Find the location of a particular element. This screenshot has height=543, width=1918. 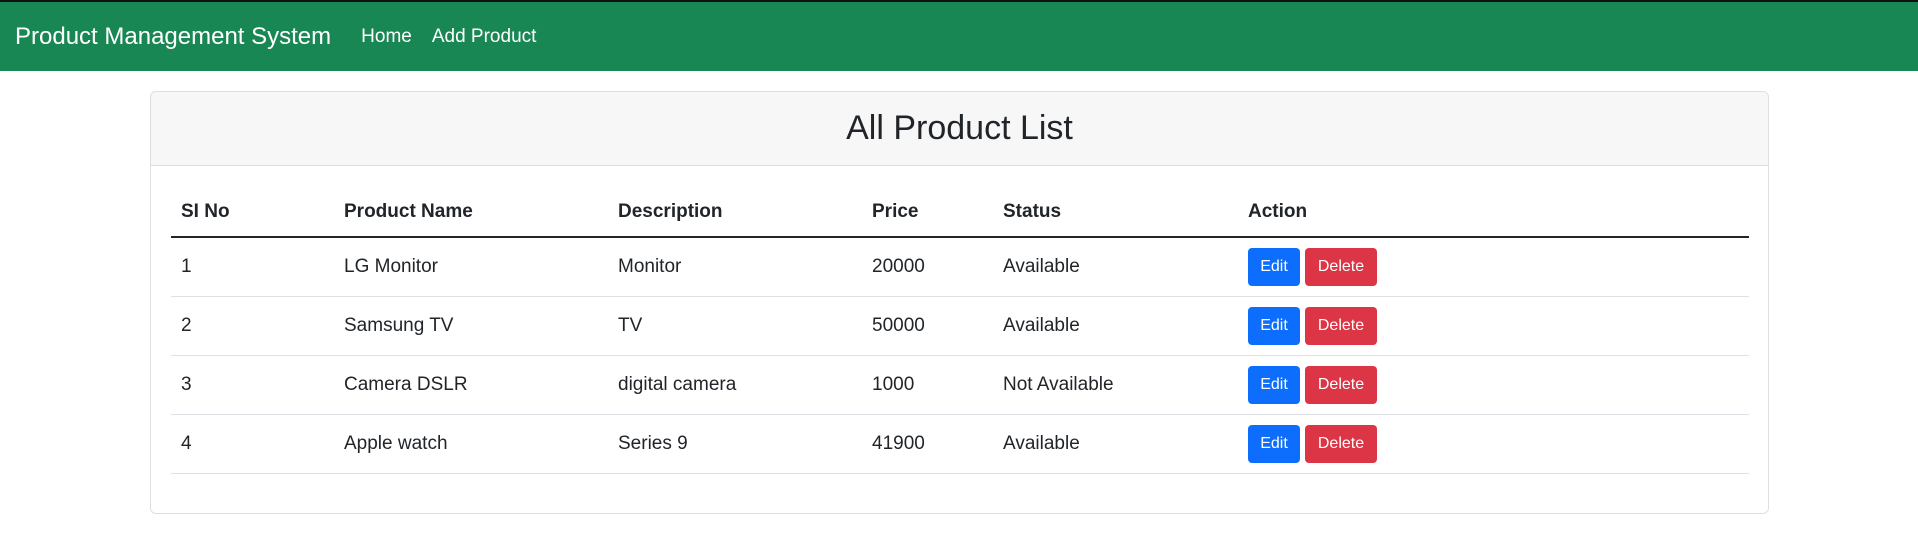

header-price: Price is located at coordinates (927, 212).